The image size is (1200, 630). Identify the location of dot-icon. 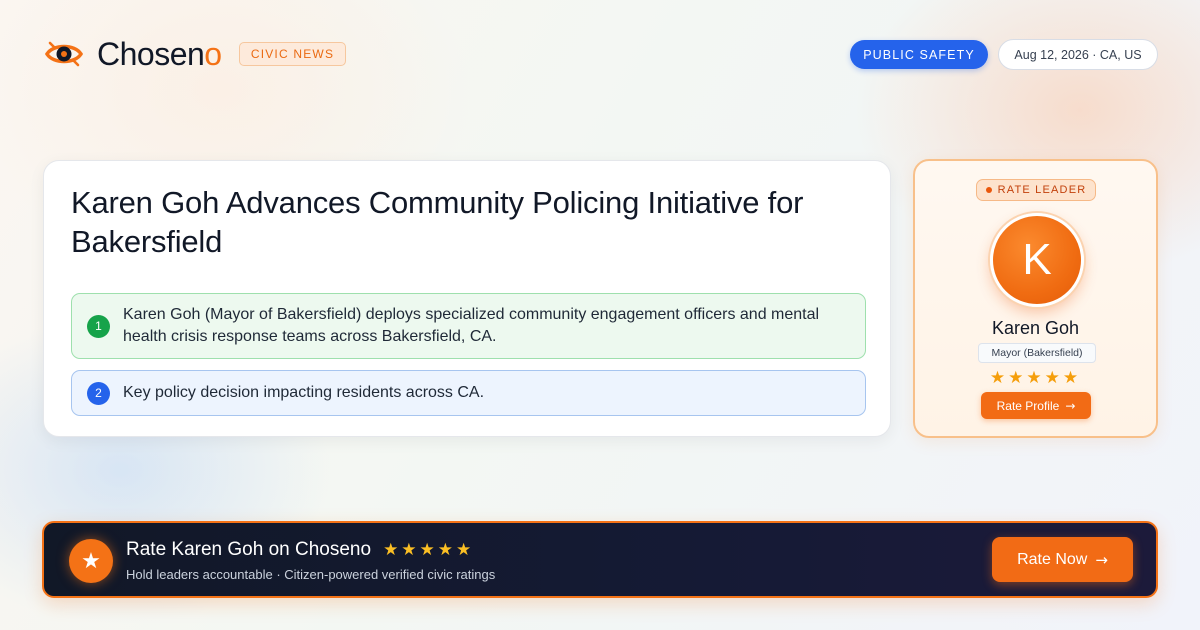
(988, 190).